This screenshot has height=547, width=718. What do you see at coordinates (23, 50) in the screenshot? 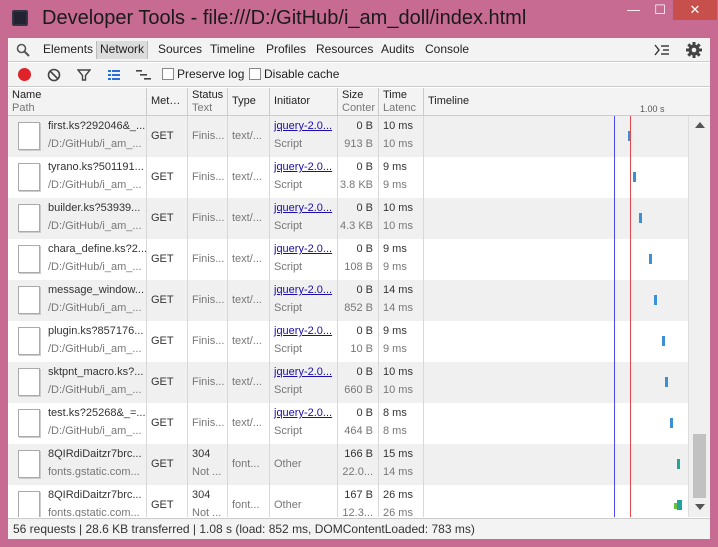
I see `inspect-element-icon` at bounding box center [23, 50].